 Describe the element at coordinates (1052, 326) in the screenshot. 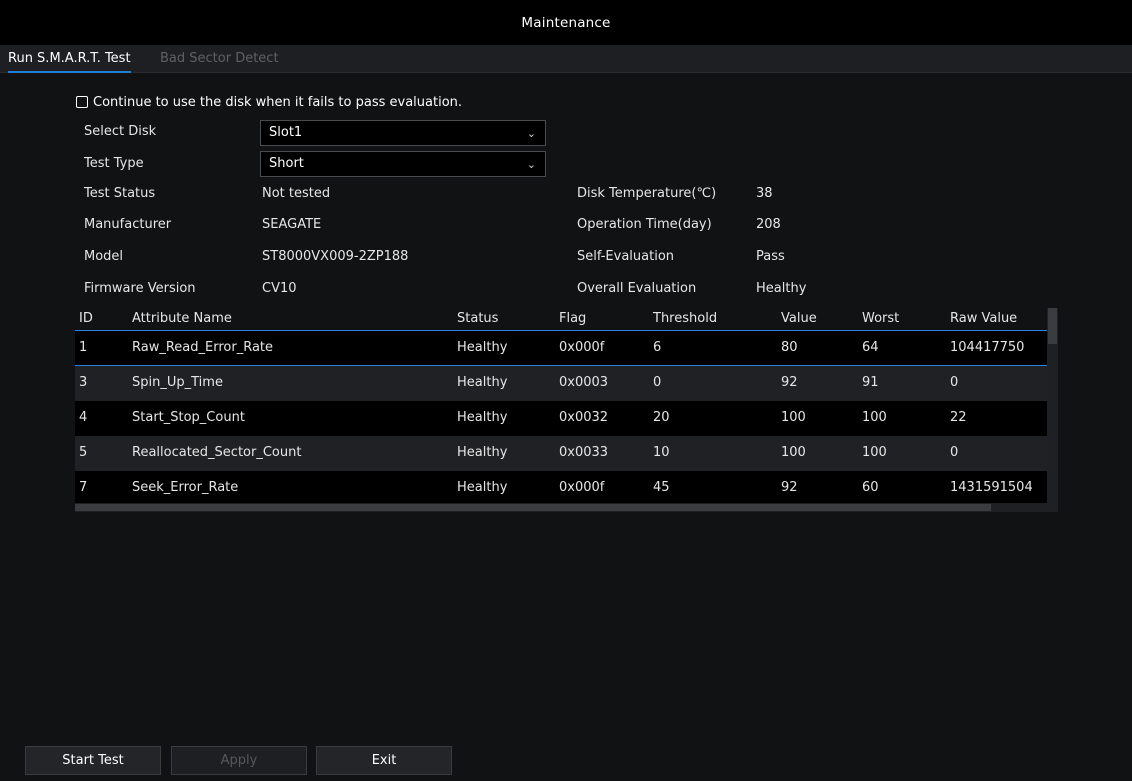

I see `vertical-scrollbar-thumb` at that location.